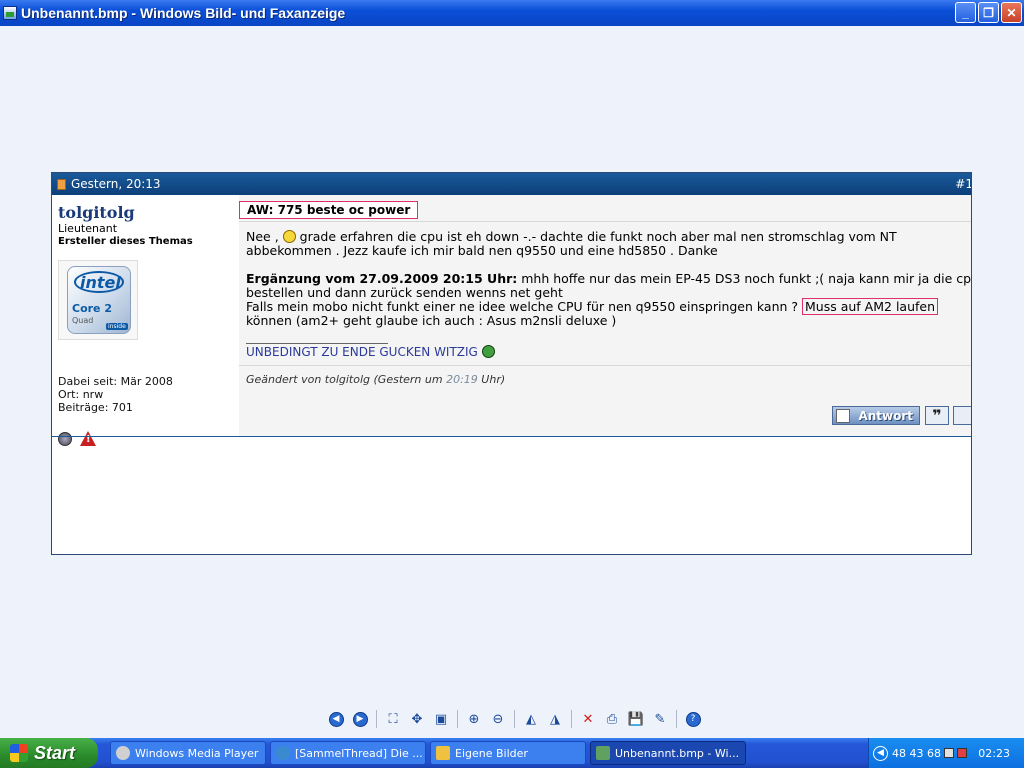 This screenshot has height=768, width=1024. What do you see at coordinates (117, 326) in the screenshot?
I see `logo-tag: inside` at bounding box center [117, 326].